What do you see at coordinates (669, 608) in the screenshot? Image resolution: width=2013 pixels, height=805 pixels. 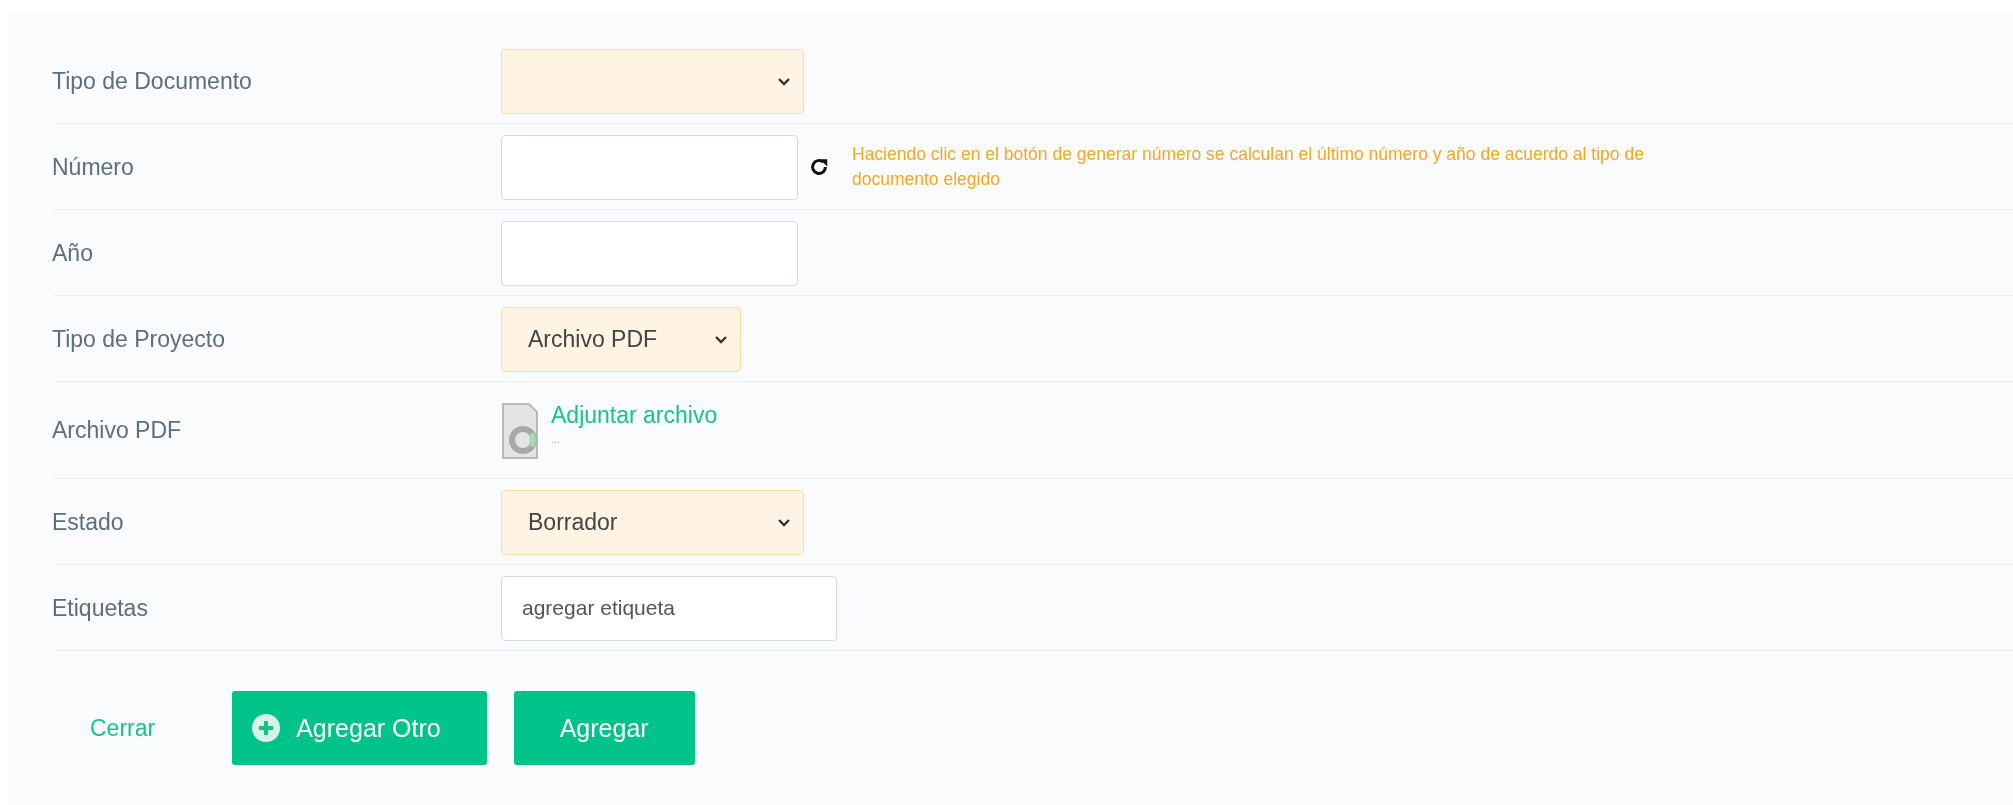 I see `tag-input: agregar etiqueta` at bounding box center [669, 608].